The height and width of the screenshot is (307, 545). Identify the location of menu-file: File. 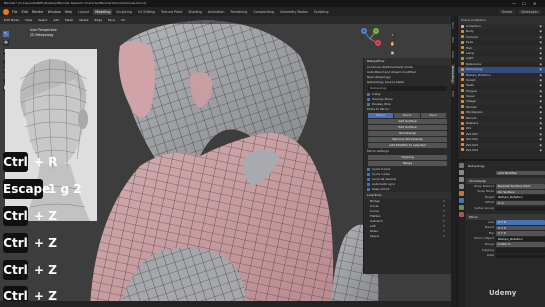
(15, 12).